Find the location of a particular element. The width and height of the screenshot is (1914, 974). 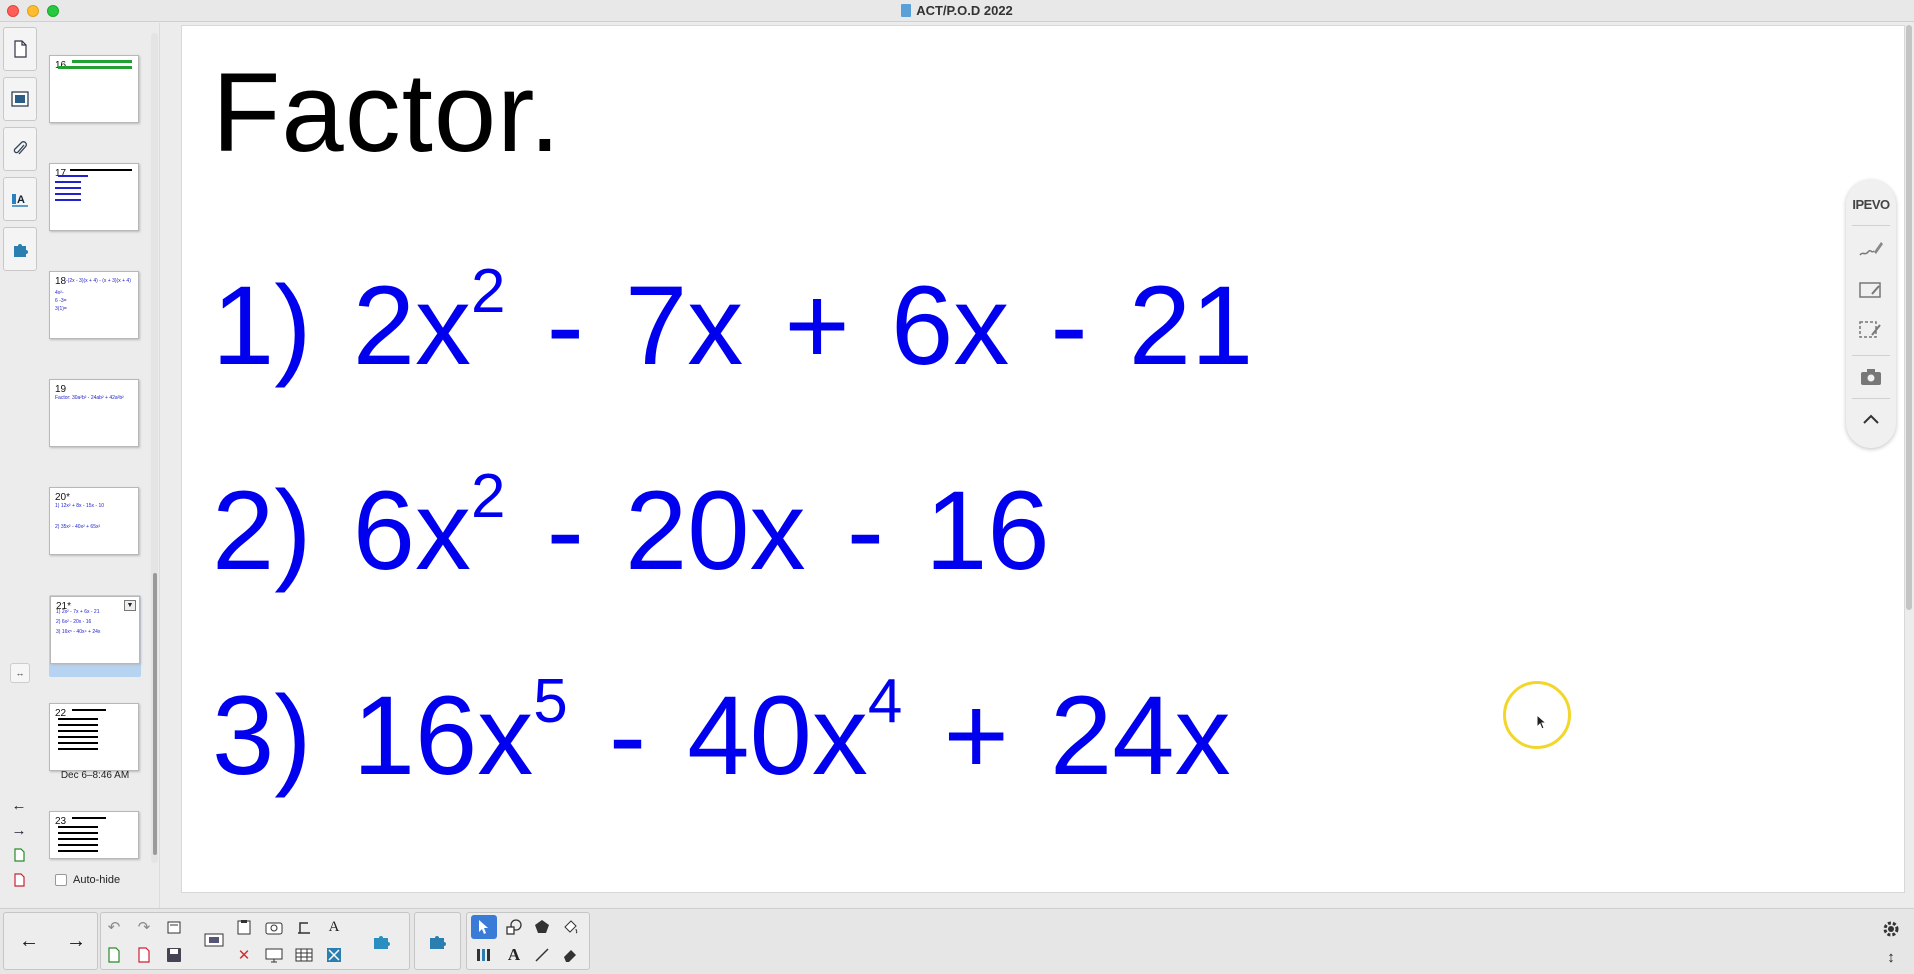

properties-tab: A is located at coordinates (20, 199).